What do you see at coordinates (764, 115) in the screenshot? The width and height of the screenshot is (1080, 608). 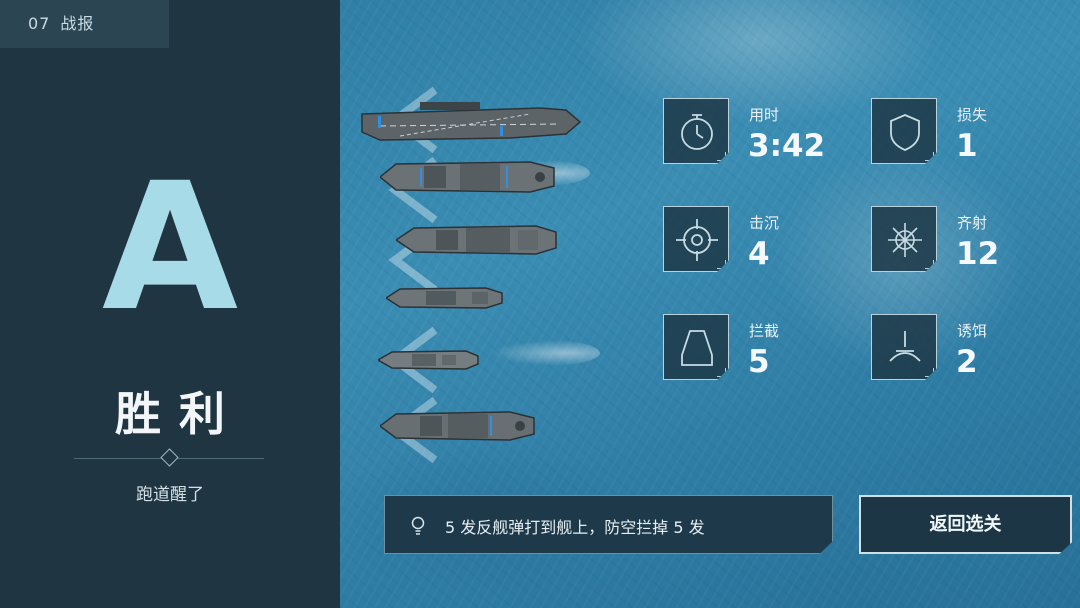 I see `stat-label: 用时` at bounding box center [764, 115].